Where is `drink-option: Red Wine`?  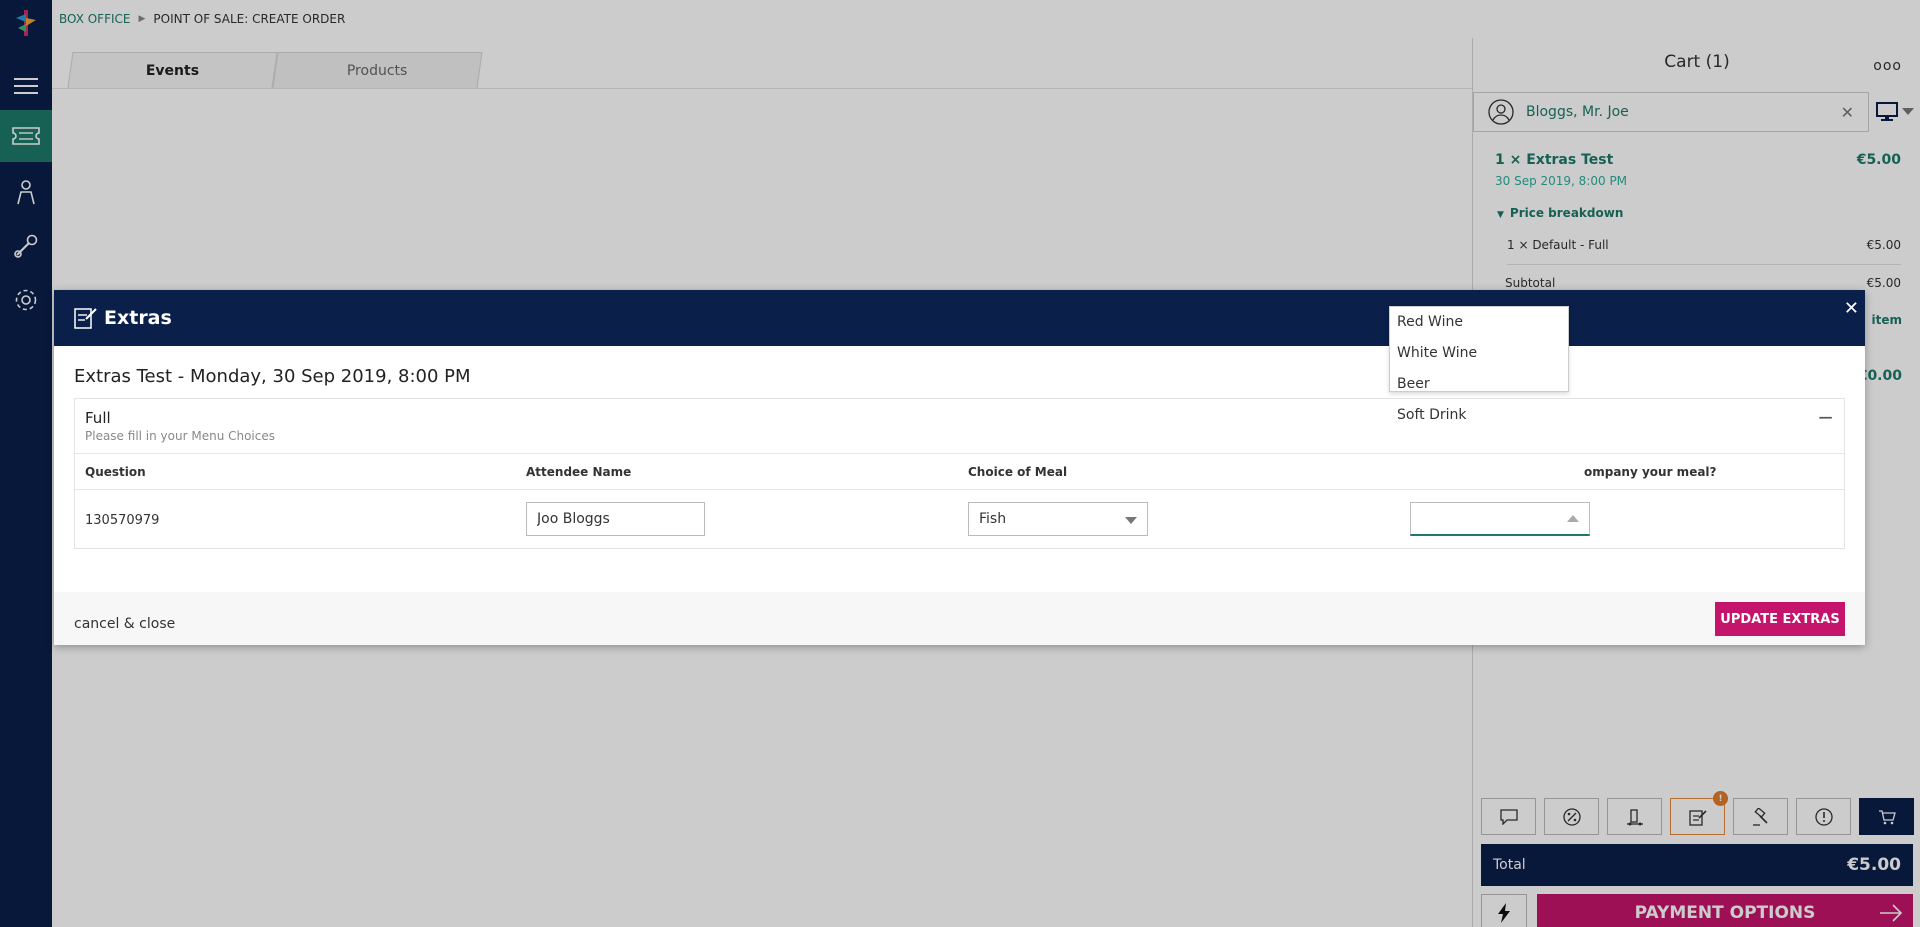 drink-option: Red Wine is located at coordinates (1479, 322).